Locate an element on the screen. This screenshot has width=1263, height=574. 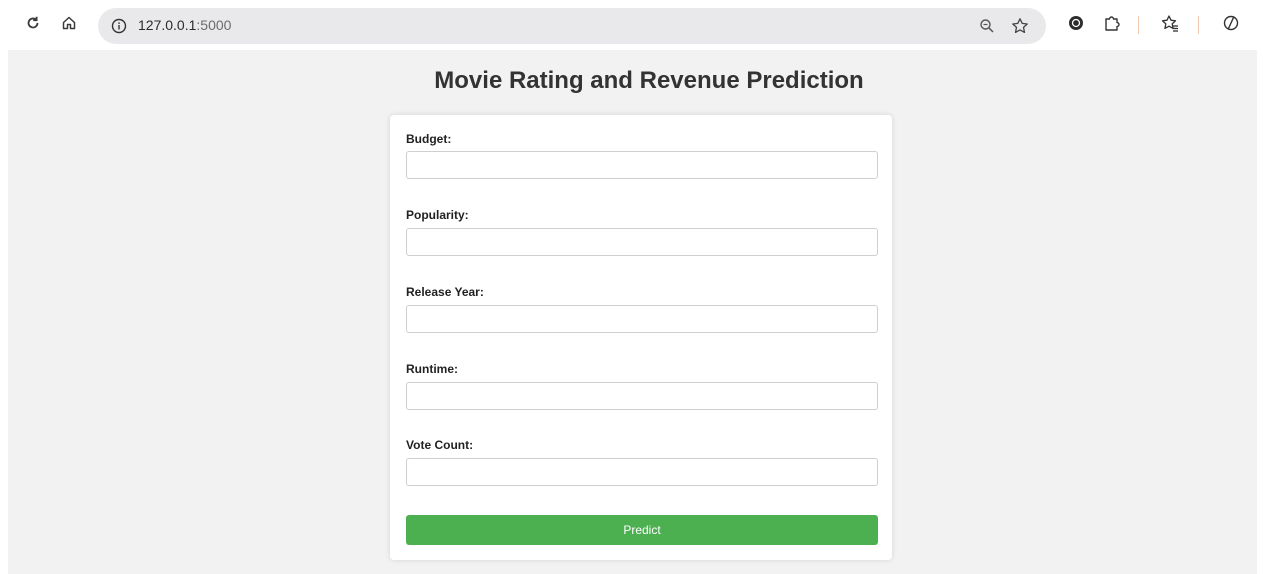
url-port: :5000 is located at coordinates (214, 25).